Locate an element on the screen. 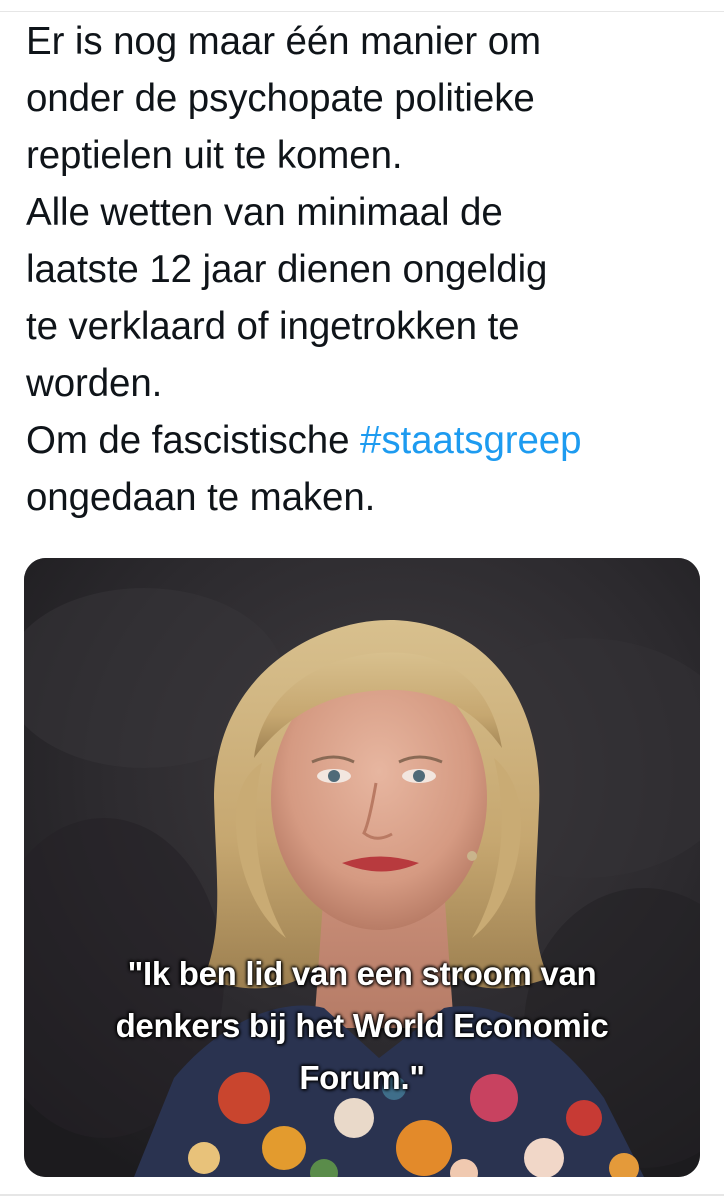 The width and height of the screenshot is (724, 1199). hashtag-link: #staatsgreep is located at coordinates (471, 440).